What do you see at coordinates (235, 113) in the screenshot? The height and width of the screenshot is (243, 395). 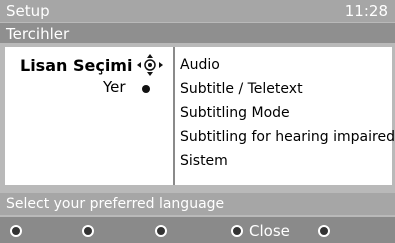 I see `option-subtitling-mode: Subtitling Mode` at bounding box center [235, 113].